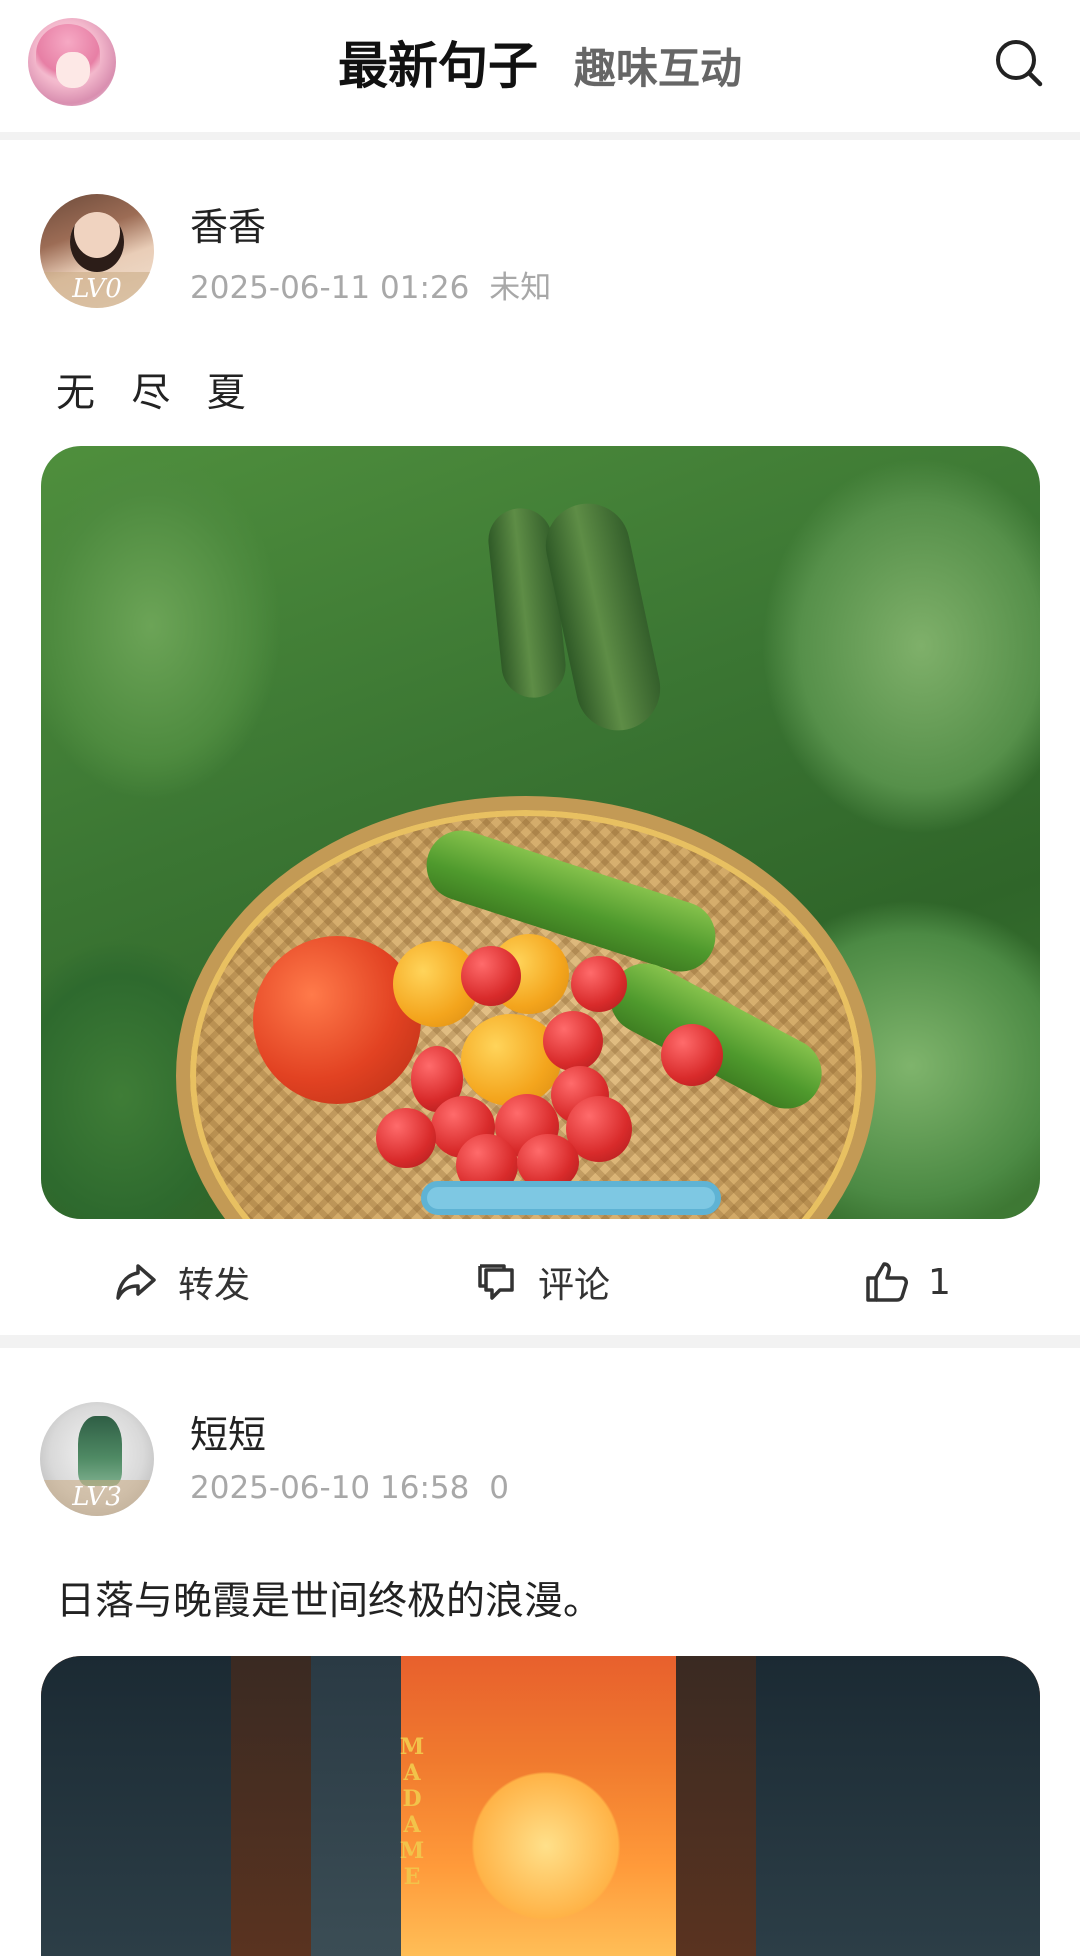 The height and width of the screenshot is (1956, 1080). Describe the element at coordinates (214, 1285) in the screenshot. I see `forward-label: 转发` at that location.